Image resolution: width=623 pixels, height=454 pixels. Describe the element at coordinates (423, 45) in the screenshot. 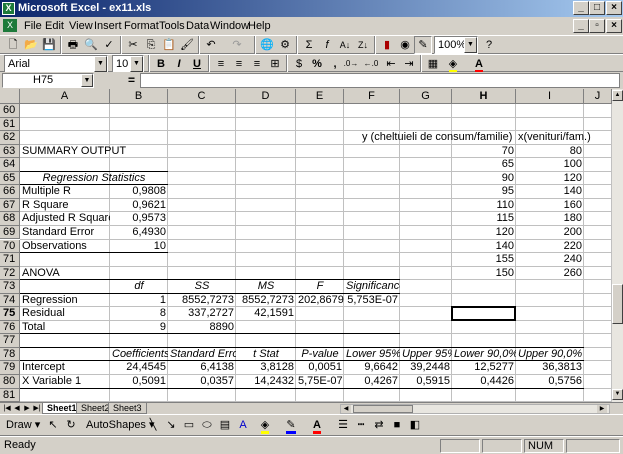

I see `drawing-icon: ✎` at that location.